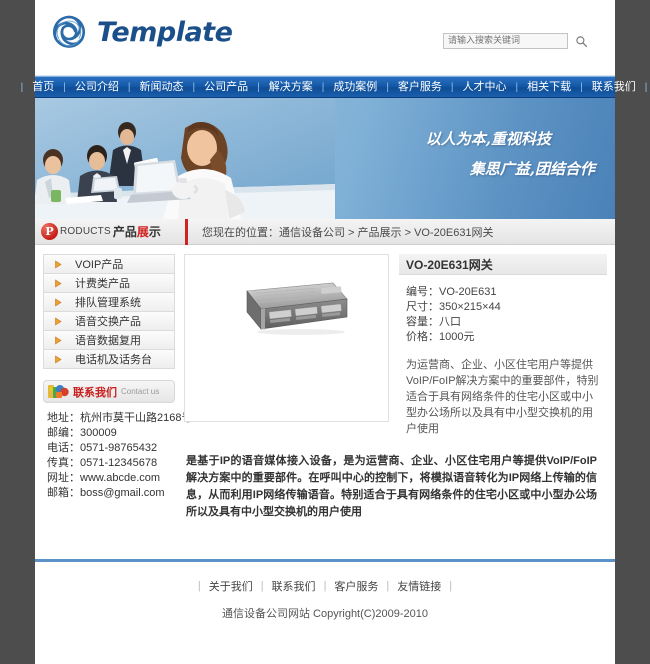  I want to click on spiral-logo-icon, so click(69, 32).